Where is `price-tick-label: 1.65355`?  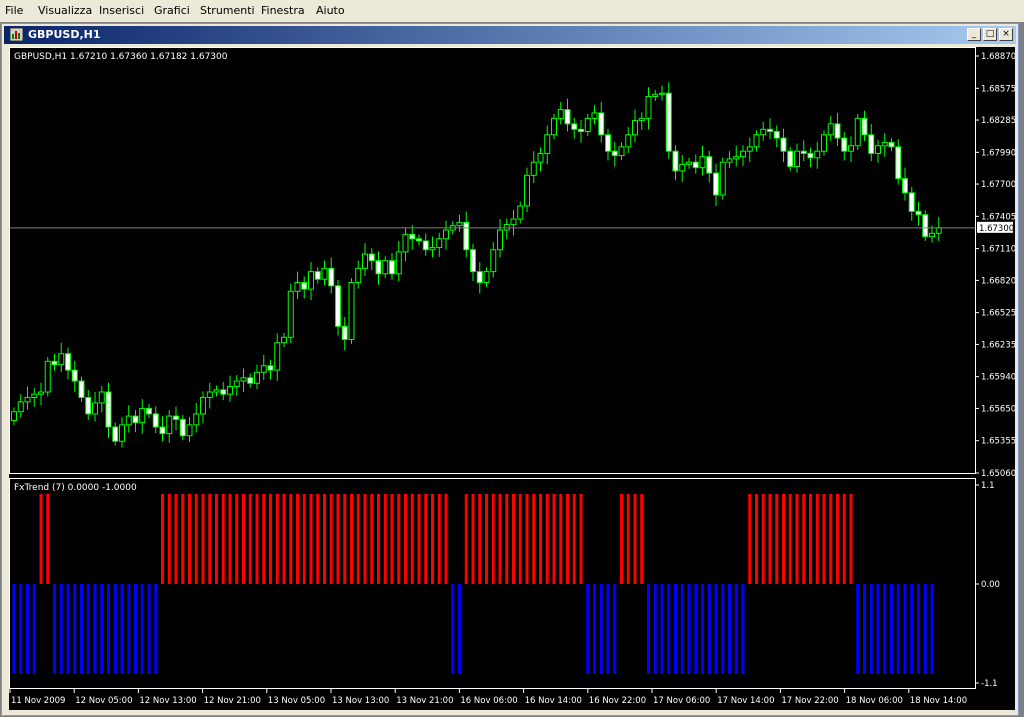 price-tick-label: 1.65355 is located at coordinates (998, 442).